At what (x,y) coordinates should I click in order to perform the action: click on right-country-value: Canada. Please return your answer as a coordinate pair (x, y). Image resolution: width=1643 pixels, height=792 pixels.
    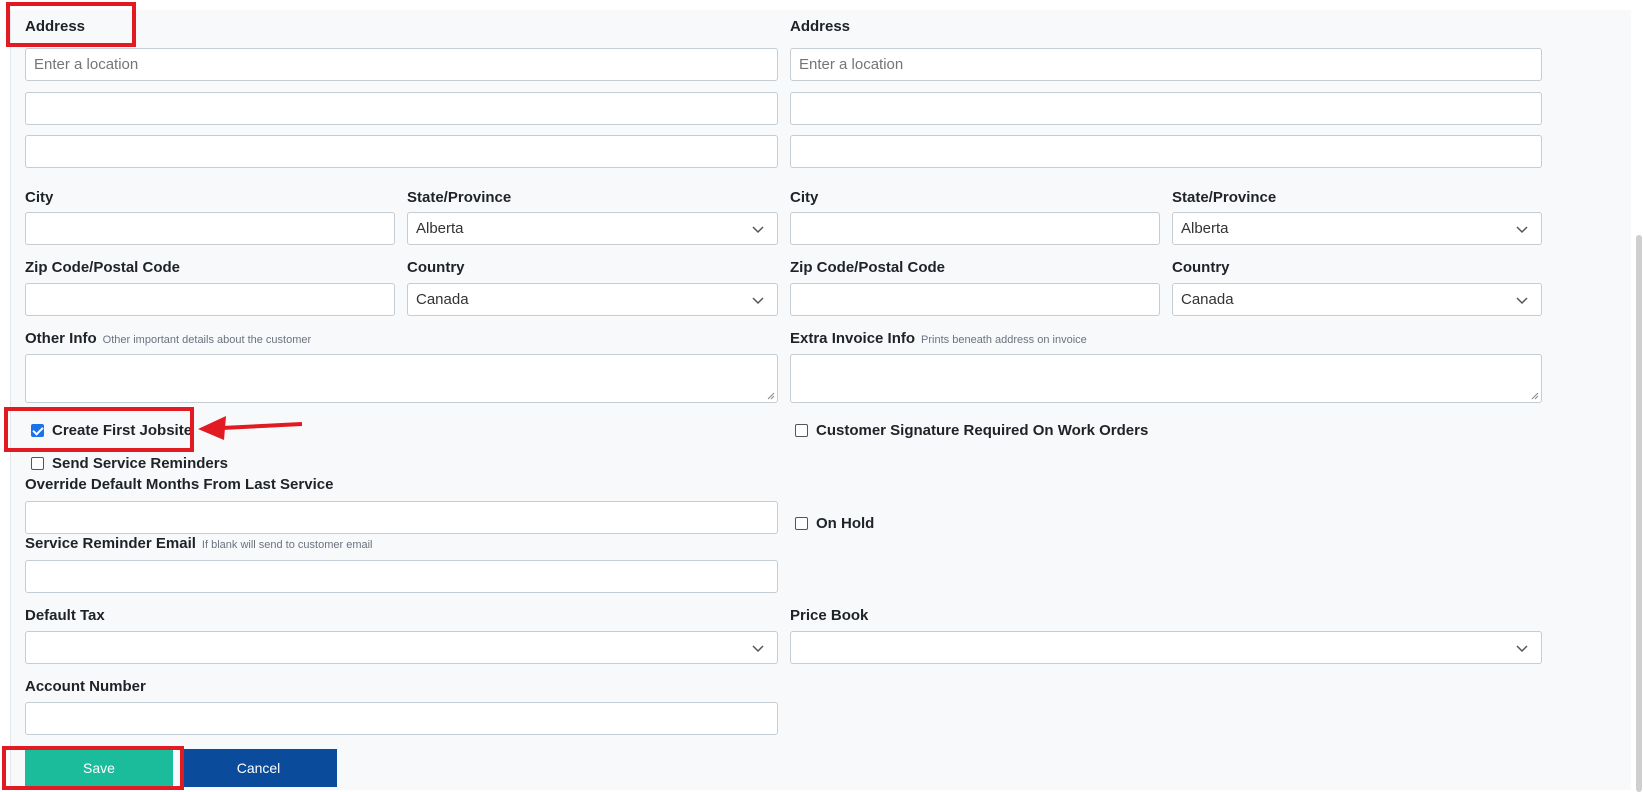
    Looking at the image, I should click on (1207, 299).